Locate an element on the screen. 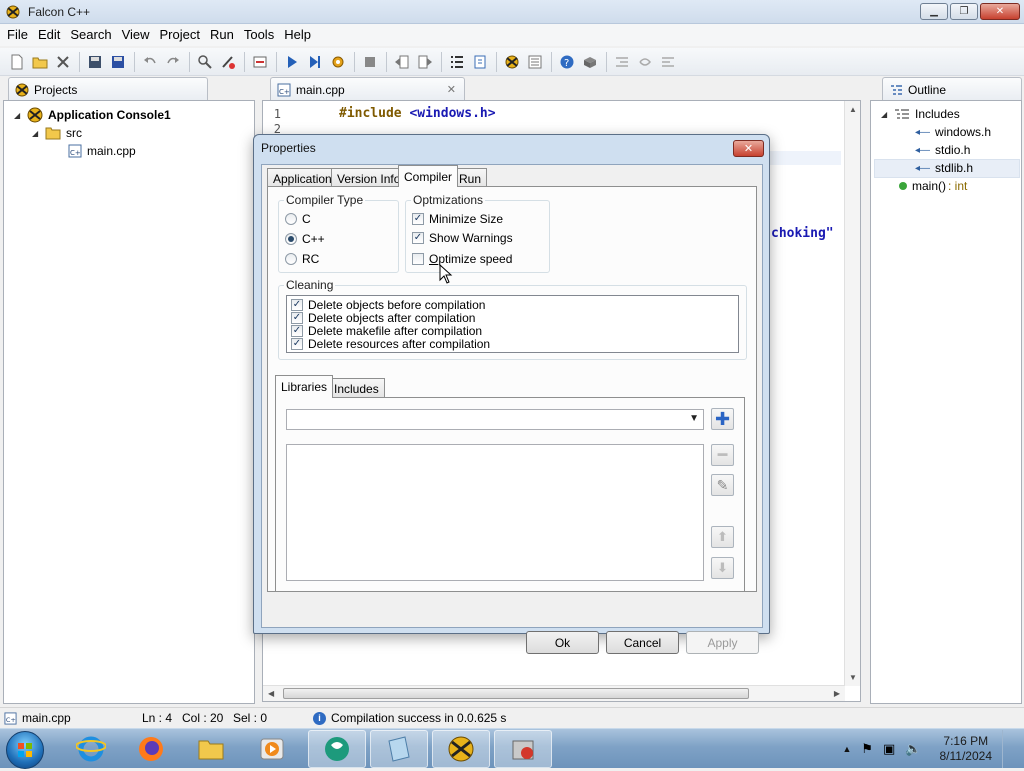 This screenshot has height=771, width=1024. editor-vertical-scrollbar: ▲ ▼ is located at coordinates (852, 393).